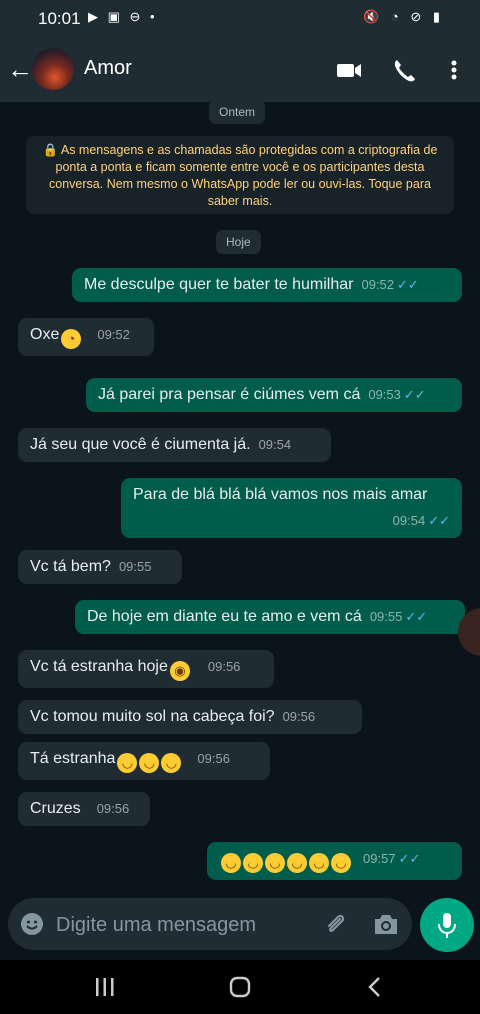 The width and height of the screenshot is (480, 1014). I want to click on composer: Digite uma mensagem, so click(240, 925).